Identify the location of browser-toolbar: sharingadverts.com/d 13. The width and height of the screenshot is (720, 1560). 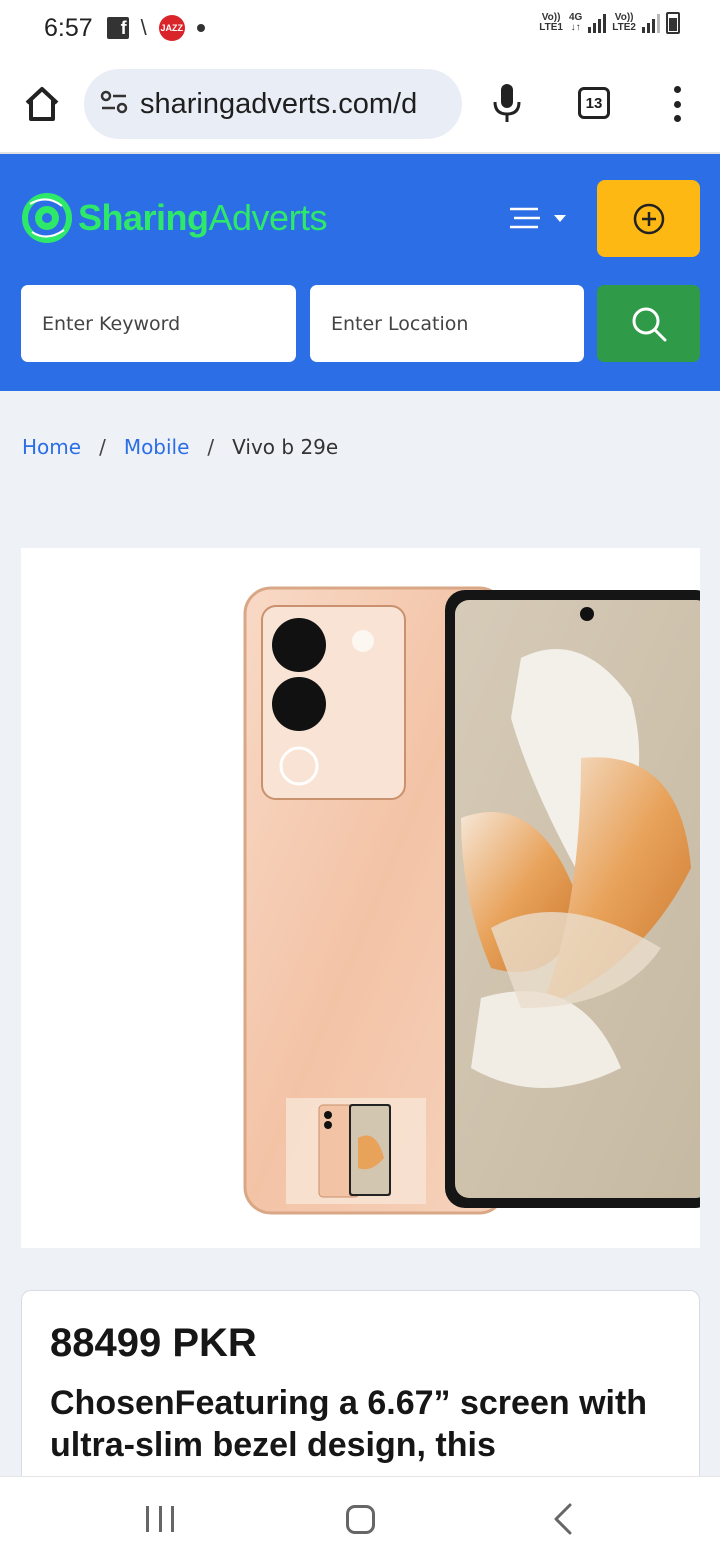
(360, 105).